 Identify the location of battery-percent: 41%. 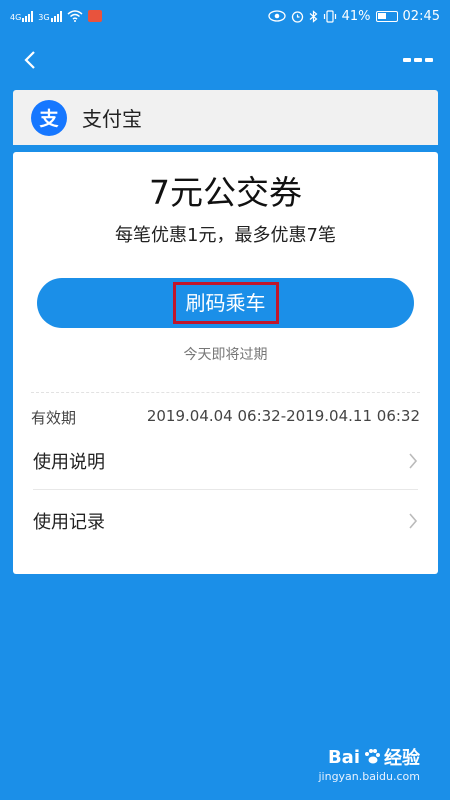
(356, 16).